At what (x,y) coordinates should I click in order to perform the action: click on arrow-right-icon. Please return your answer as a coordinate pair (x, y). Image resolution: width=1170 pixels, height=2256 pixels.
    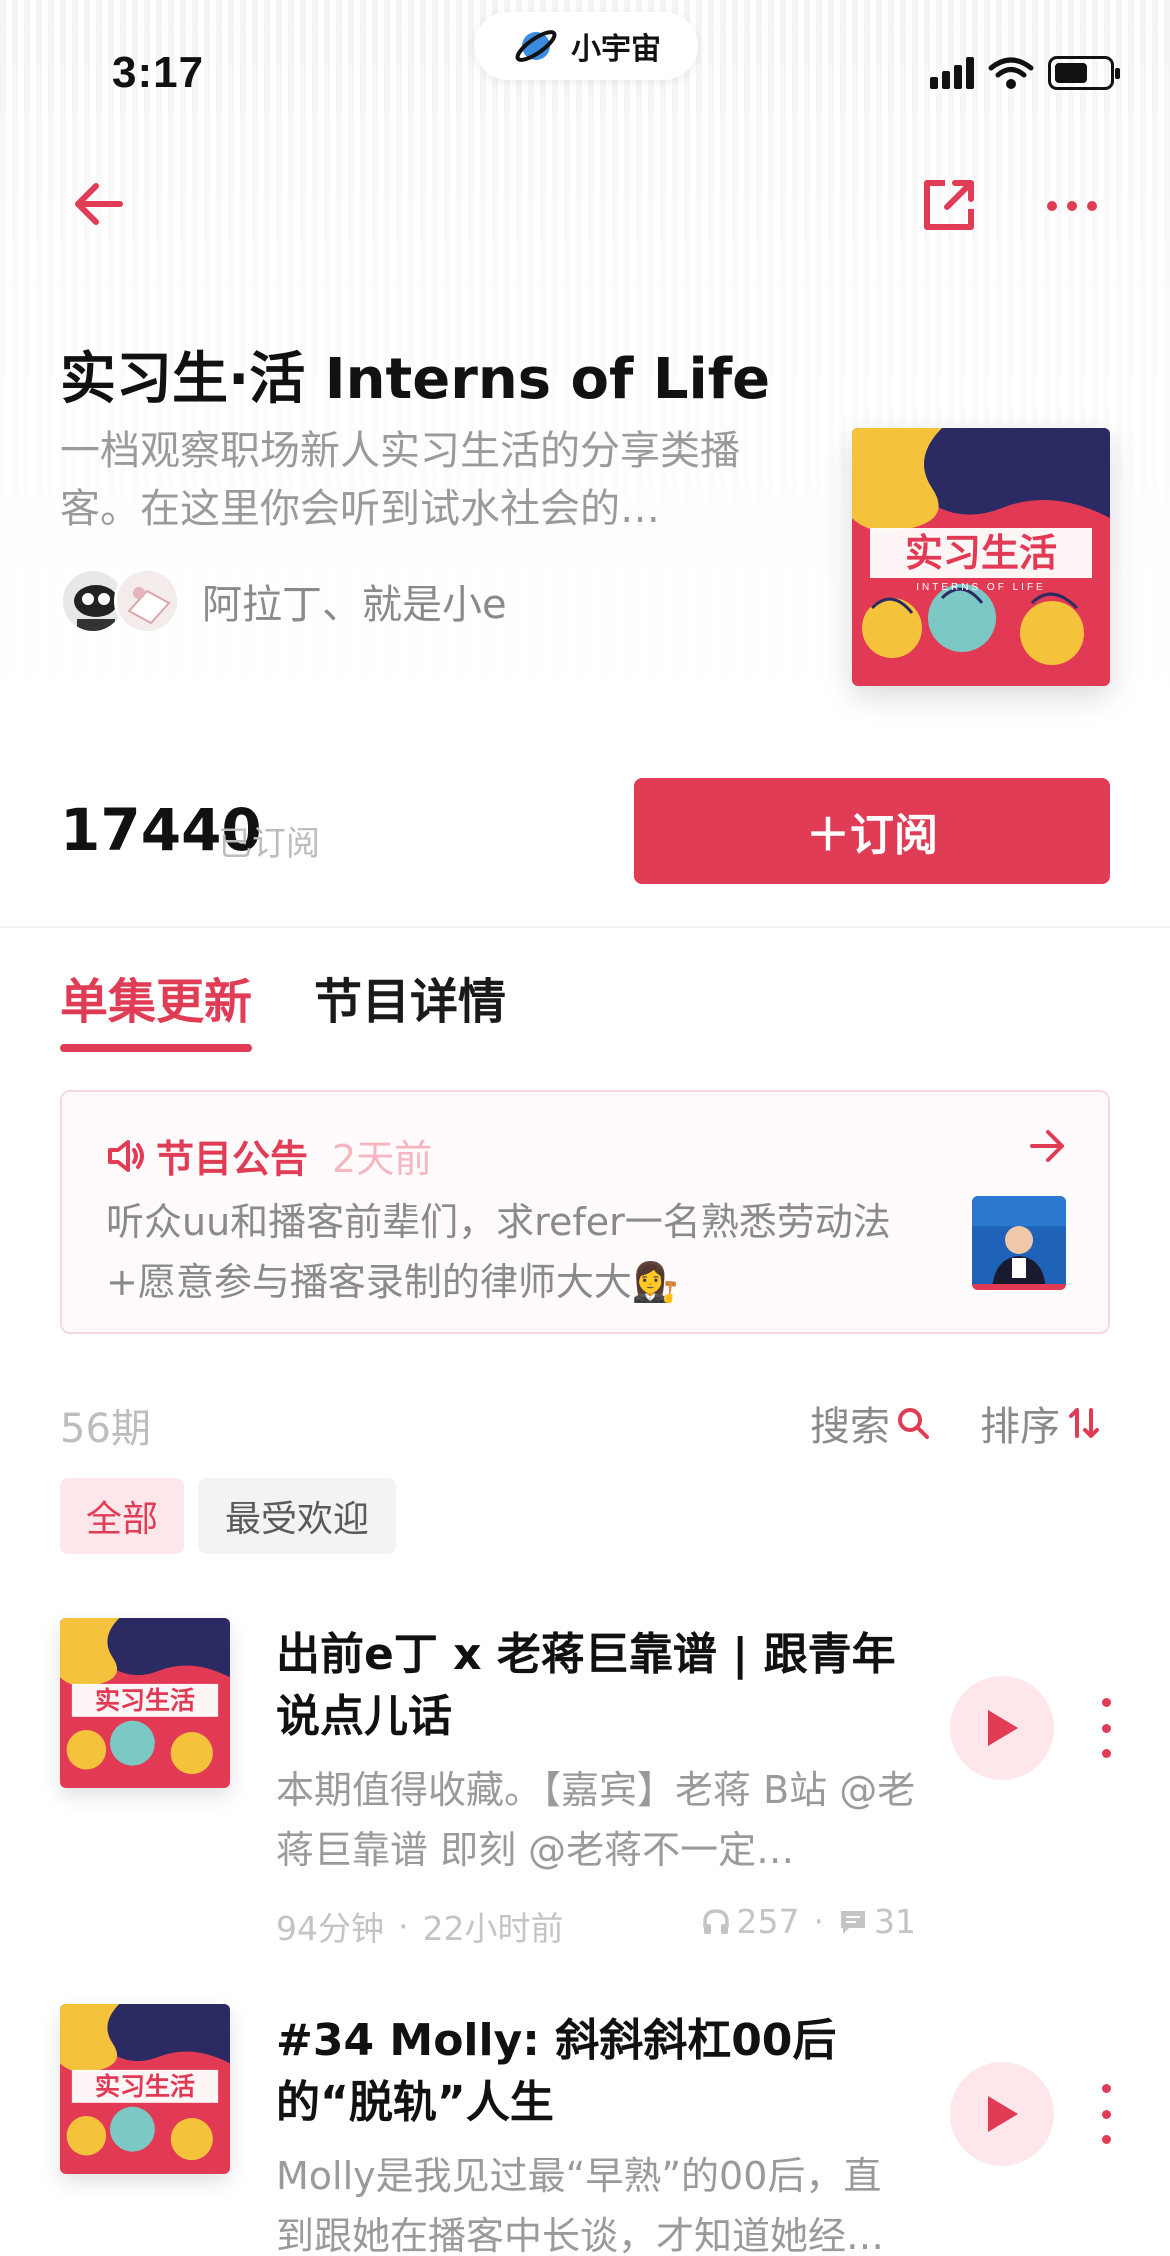
    Looking at the image, I should click on (1047, 1146).